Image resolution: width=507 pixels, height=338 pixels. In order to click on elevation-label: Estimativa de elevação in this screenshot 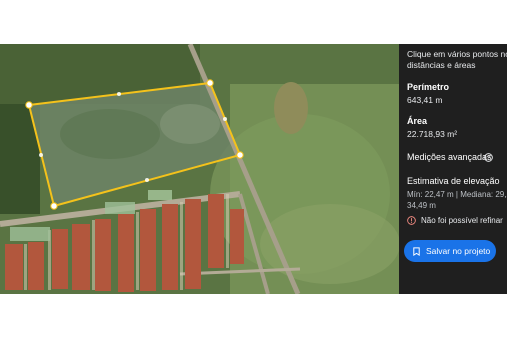, I will do `click(453, 181)`.